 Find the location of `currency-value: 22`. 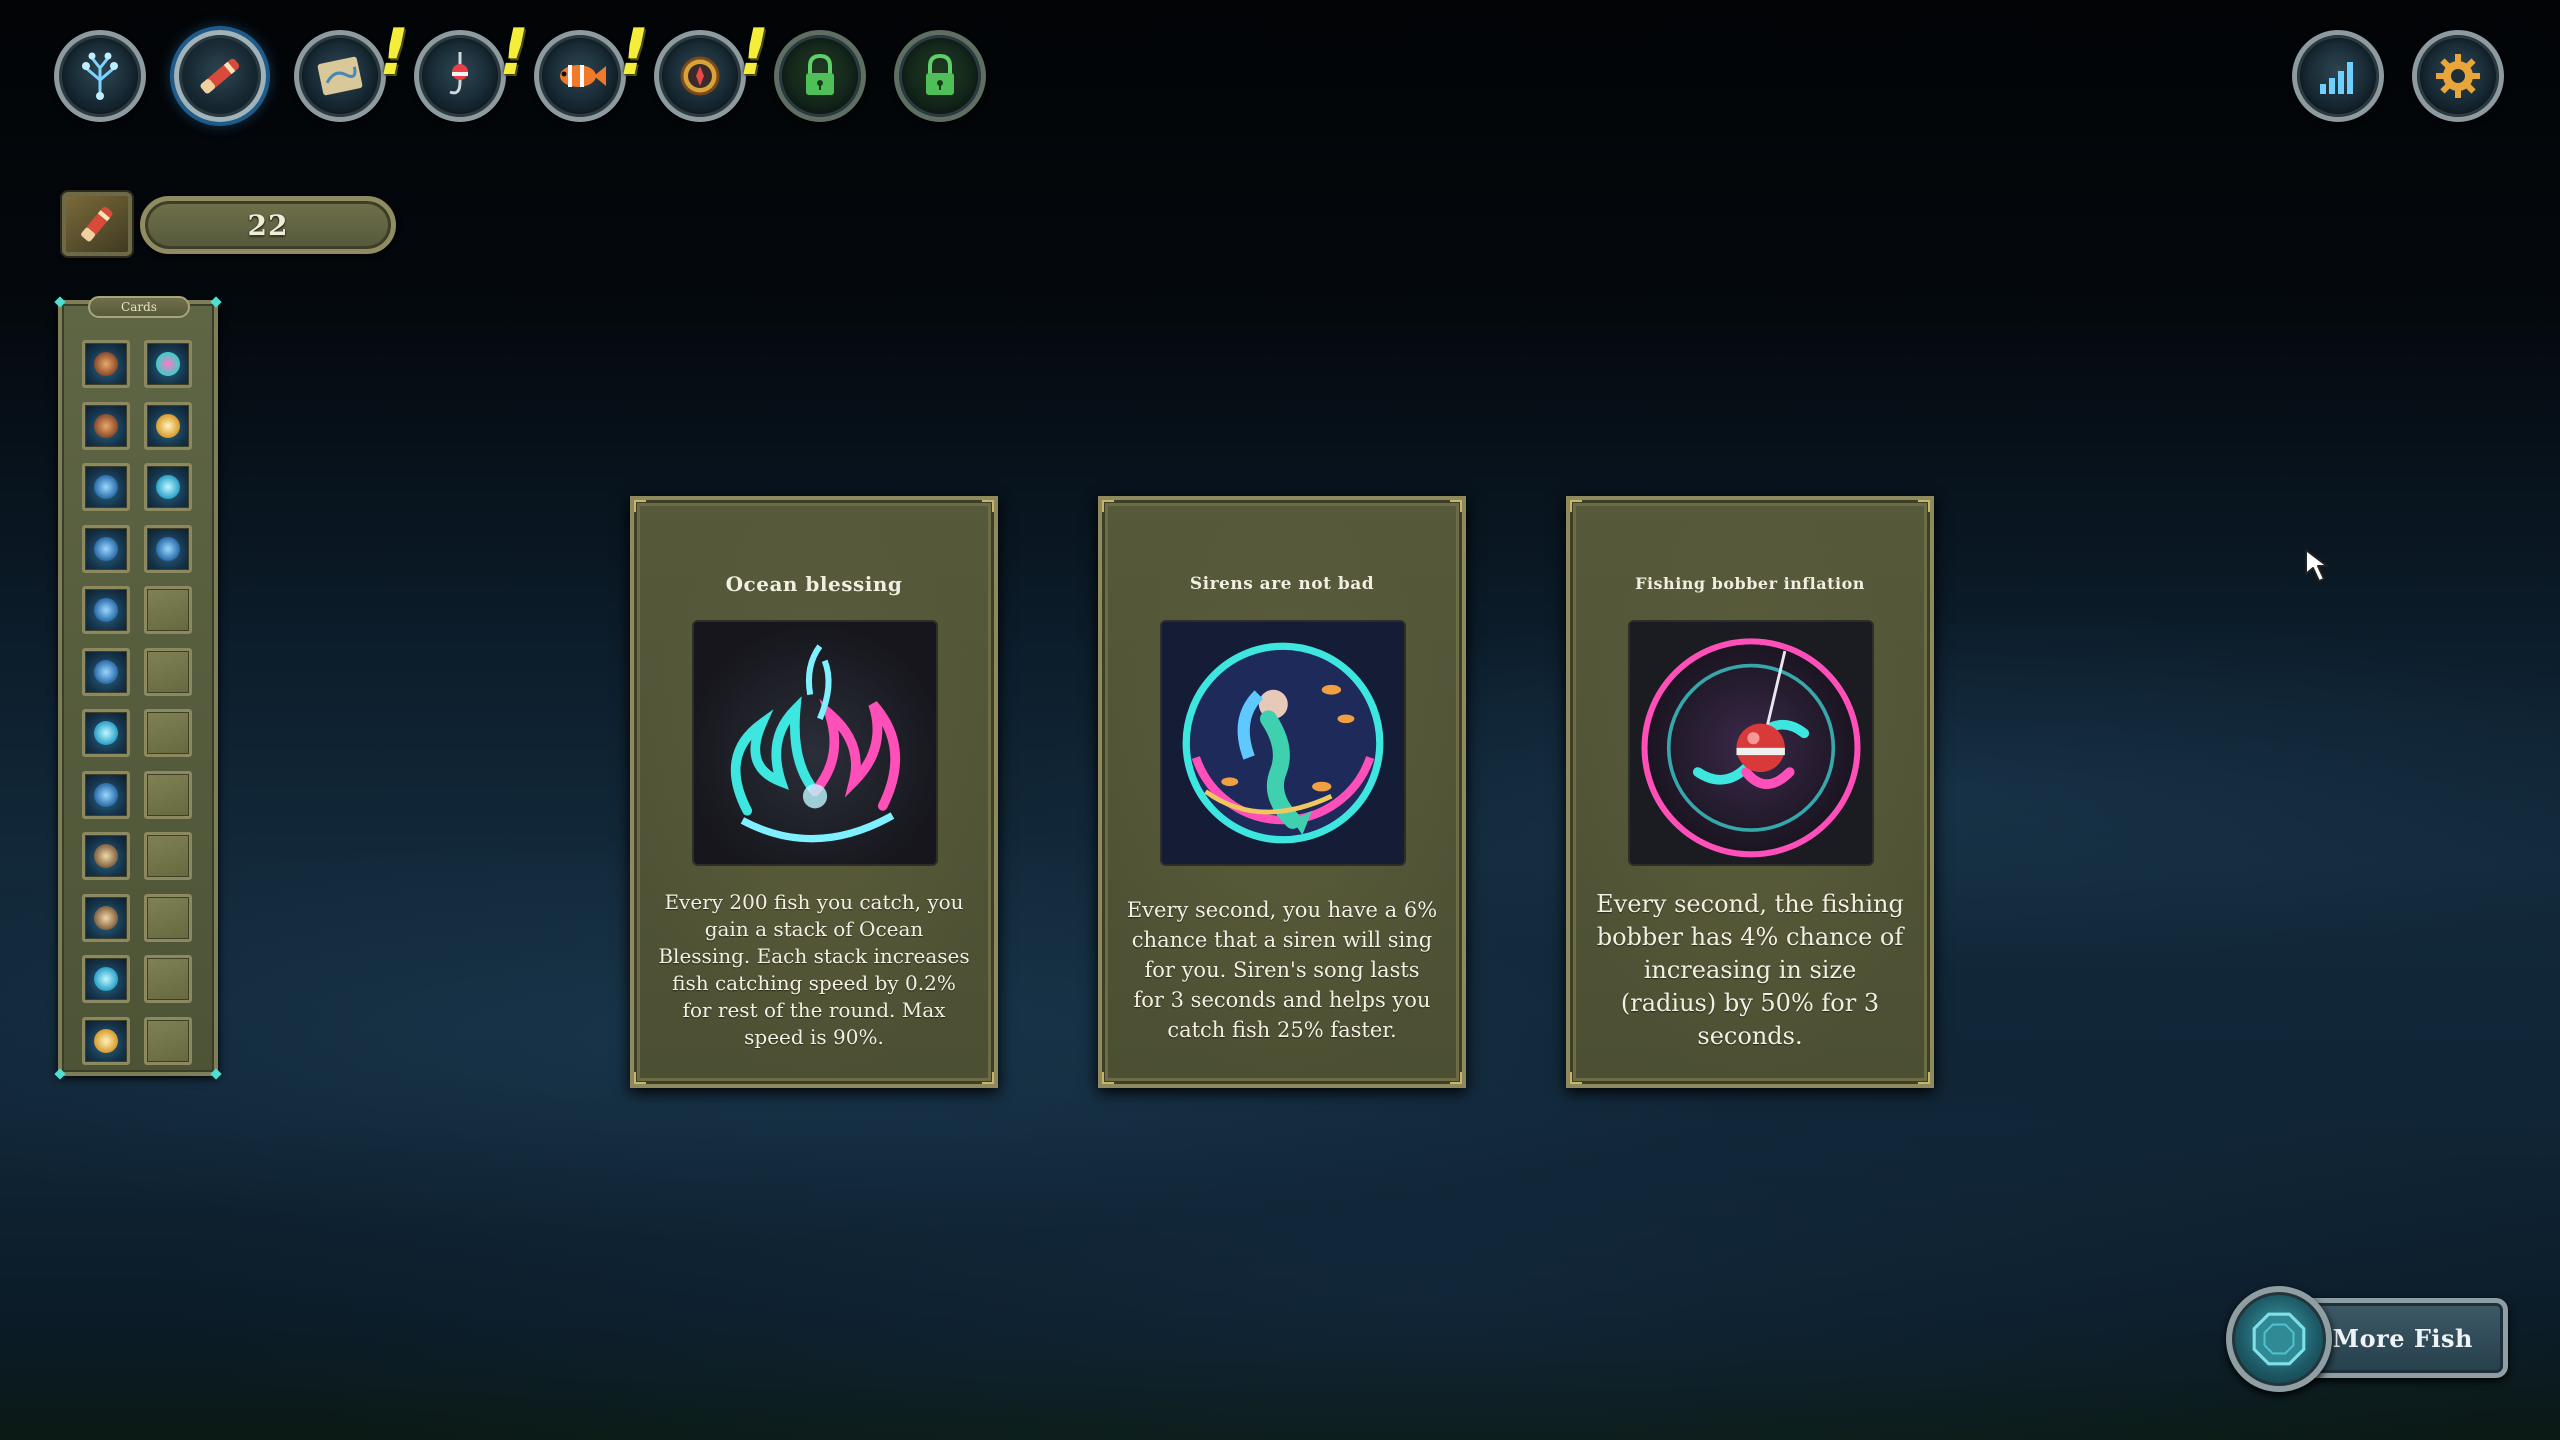

currency-value: 22 is located at coordinates (268, 225).